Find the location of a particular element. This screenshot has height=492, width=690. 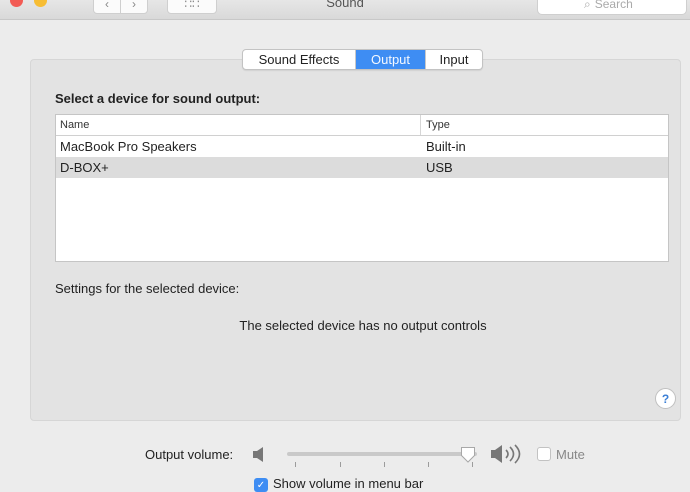

table-row: D-BOX+ USB is located at coordinates (362, 167).